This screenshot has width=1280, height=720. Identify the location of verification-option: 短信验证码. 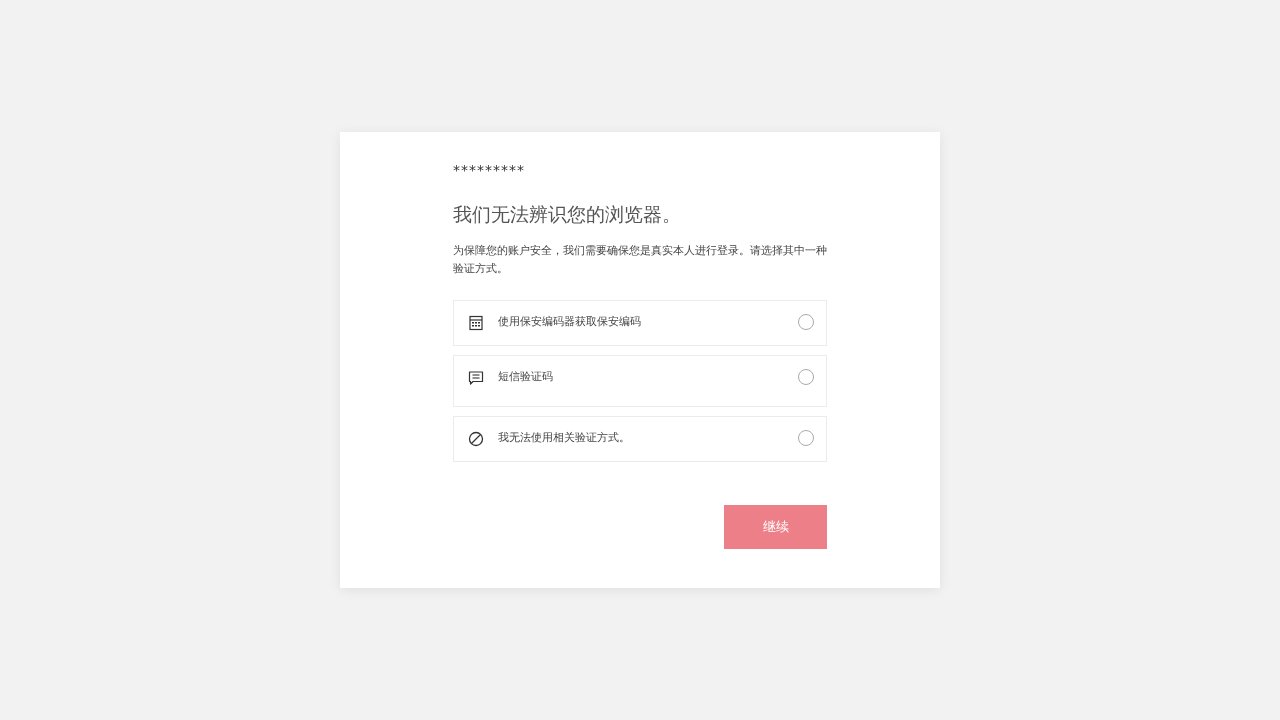
(640, 381).